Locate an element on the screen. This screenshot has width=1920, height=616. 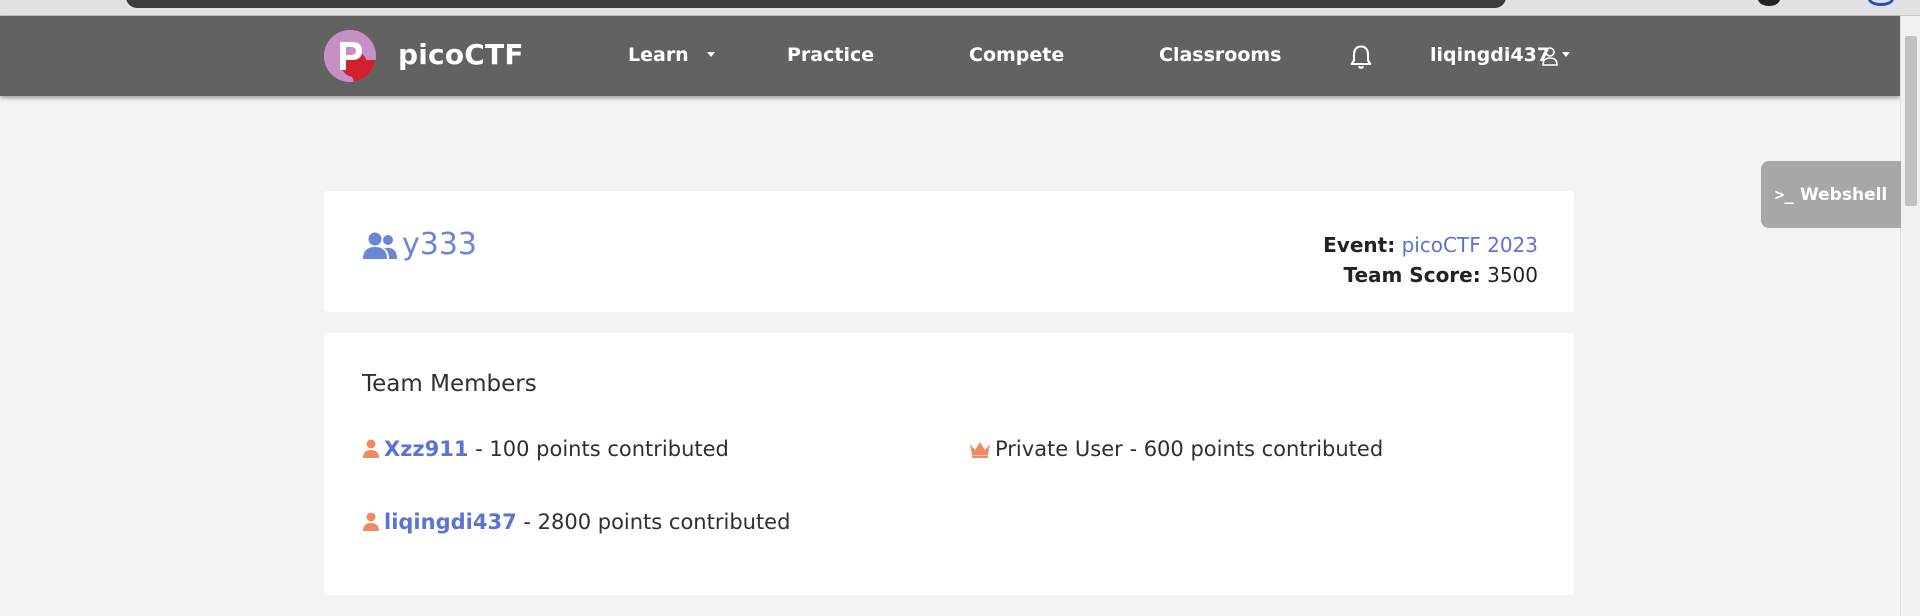
scrollbar is located at coordinates (1910, 316).